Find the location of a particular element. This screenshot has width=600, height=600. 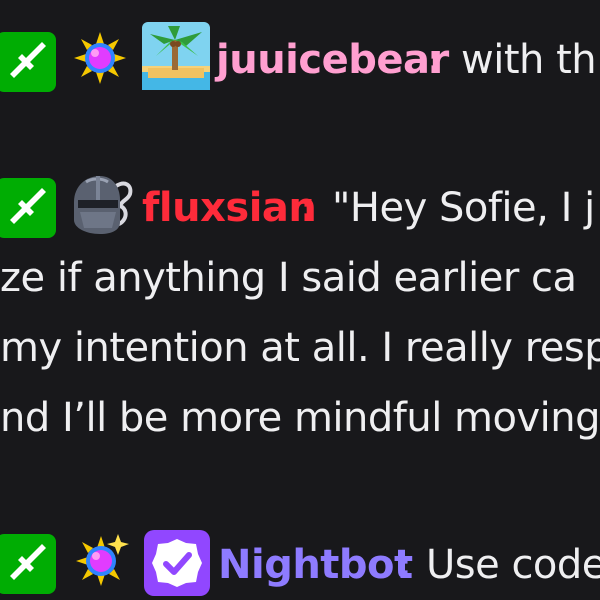

sparkle-sun-emblem-icon is located at coordinates (101, 561).